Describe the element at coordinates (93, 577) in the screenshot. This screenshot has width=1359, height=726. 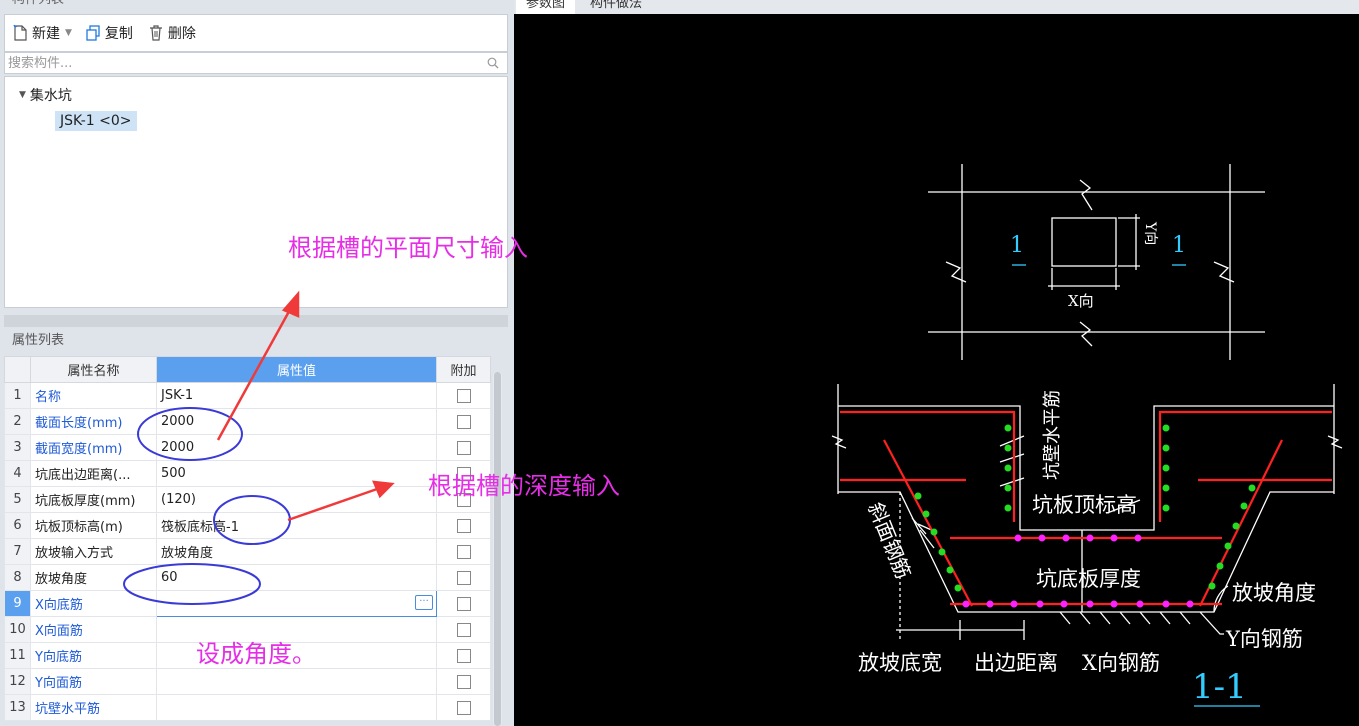
I see `property-name-cell: 放坡角度` at that location.